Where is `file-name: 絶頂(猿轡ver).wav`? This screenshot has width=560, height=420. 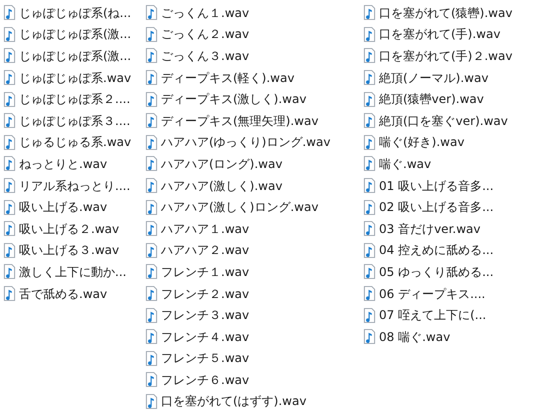
file-name: 絶頂(猿轡ver).wav is located at coordinates (431, 99).